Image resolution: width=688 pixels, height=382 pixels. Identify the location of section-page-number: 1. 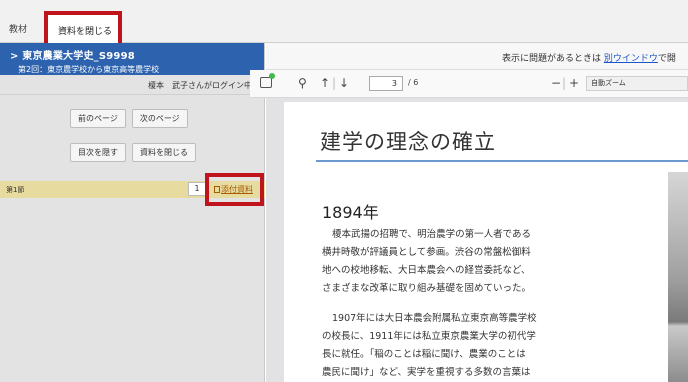
(197, 189).